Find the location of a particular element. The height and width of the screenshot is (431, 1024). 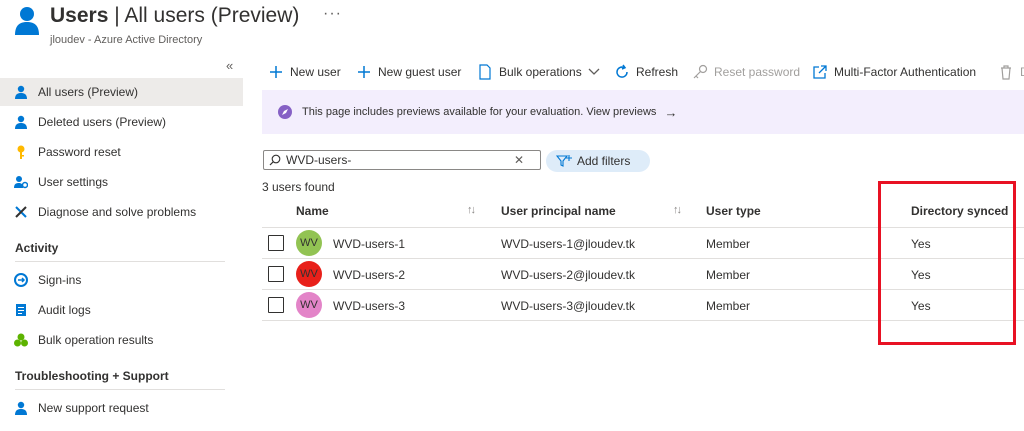

page-title: Users | All users (Preview) is located at coordinates (175, 15).